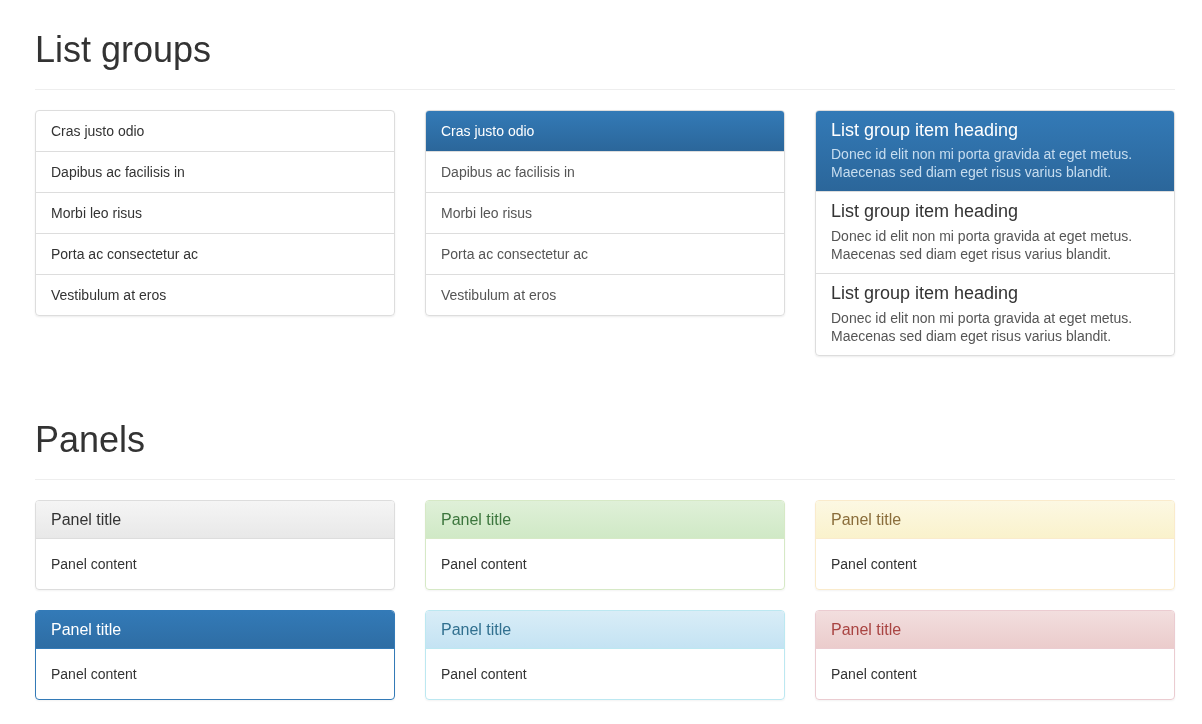 Image resolution: width=1202 pixels, height=724 pixels. I want to click on list-item: Dapibus ac facilisis in, so click(215, 171).